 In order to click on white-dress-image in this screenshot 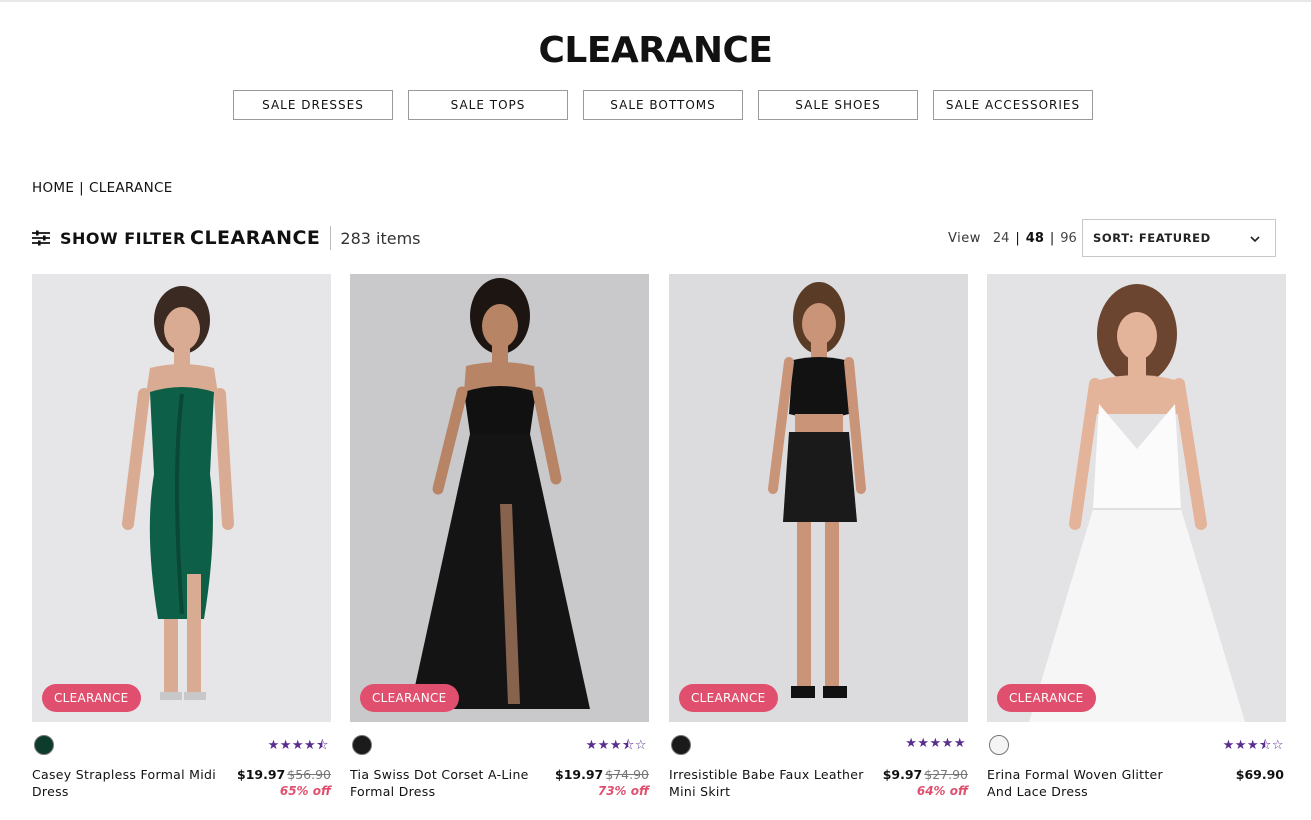, I will do `click(1136, 498)`.